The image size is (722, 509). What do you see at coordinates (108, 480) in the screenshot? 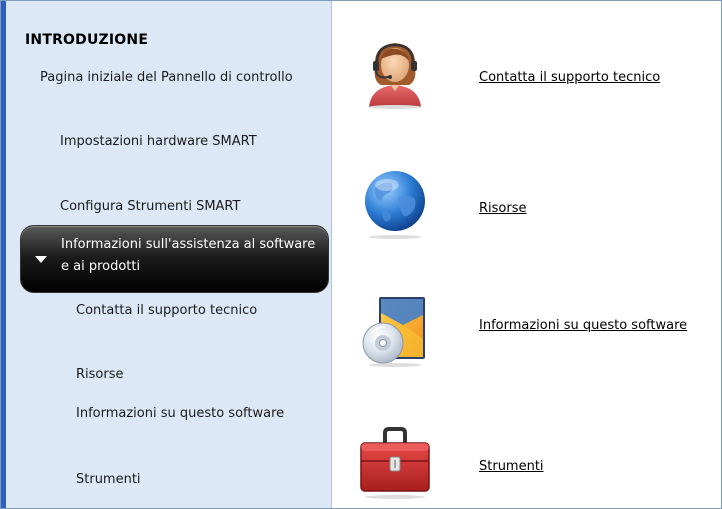
I see `sidebar-subitem-tools: Strumenti` at bounding box center [108, 480].